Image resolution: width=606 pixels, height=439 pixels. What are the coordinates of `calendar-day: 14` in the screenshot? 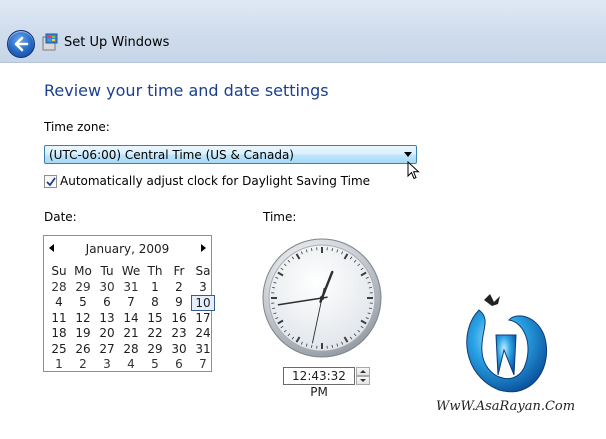 It's located at (131, 319).